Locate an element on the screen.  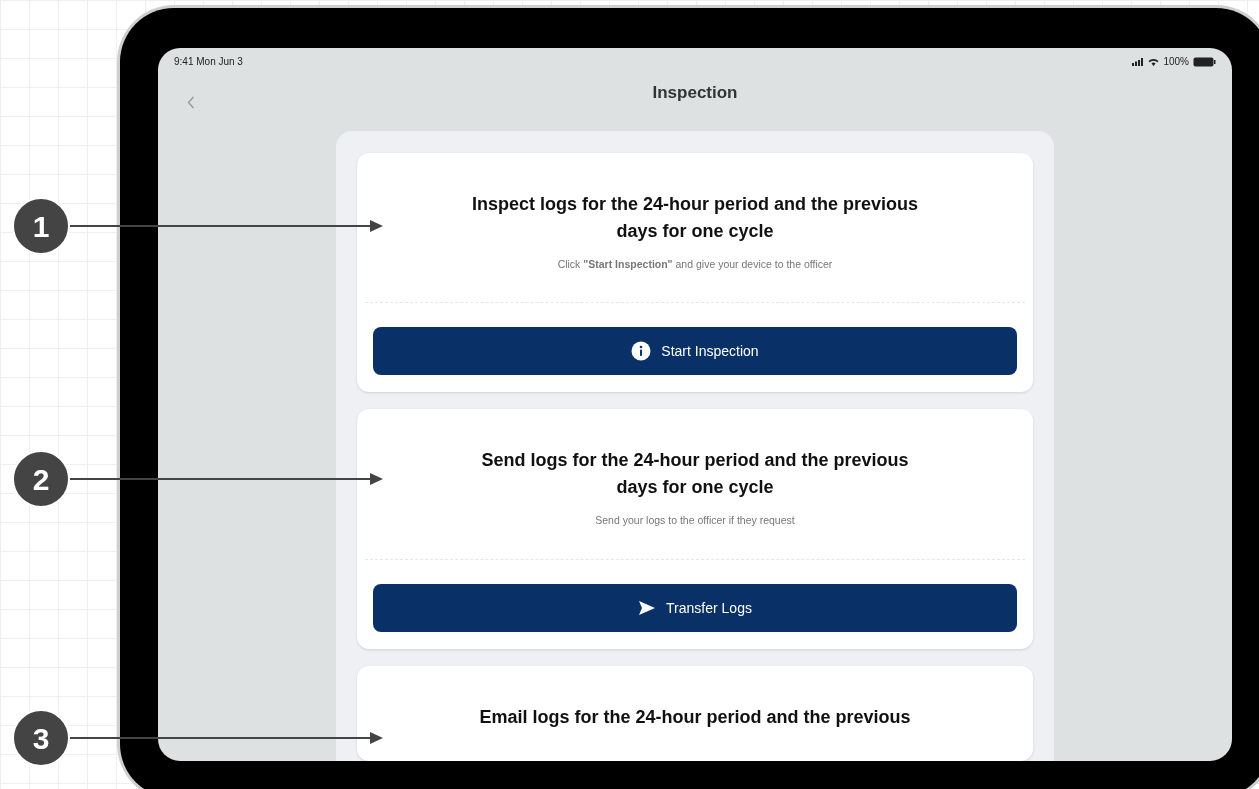
battery-icon is located at coordinates (1204, 61).